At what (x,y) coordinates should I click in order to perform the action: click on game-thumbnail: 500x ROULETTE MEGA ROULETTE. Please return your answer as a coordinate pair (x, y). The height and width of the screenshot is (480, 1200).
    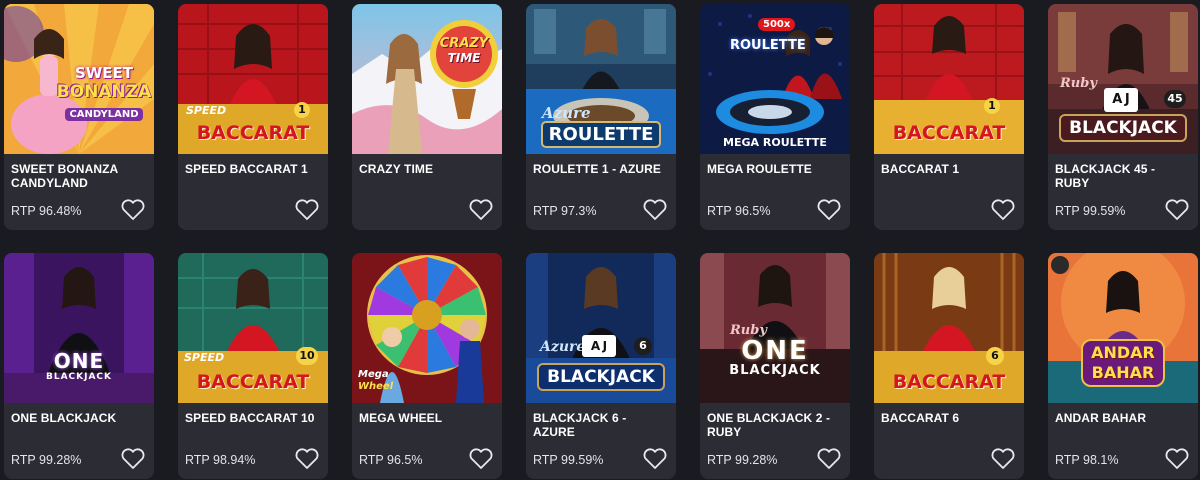
    Looking at the image, I should click on (775, 79).